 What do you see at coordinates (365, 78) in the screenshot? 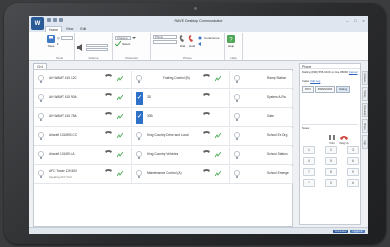
I see `side-tab: Contacts` at bounding box center [365, 78].